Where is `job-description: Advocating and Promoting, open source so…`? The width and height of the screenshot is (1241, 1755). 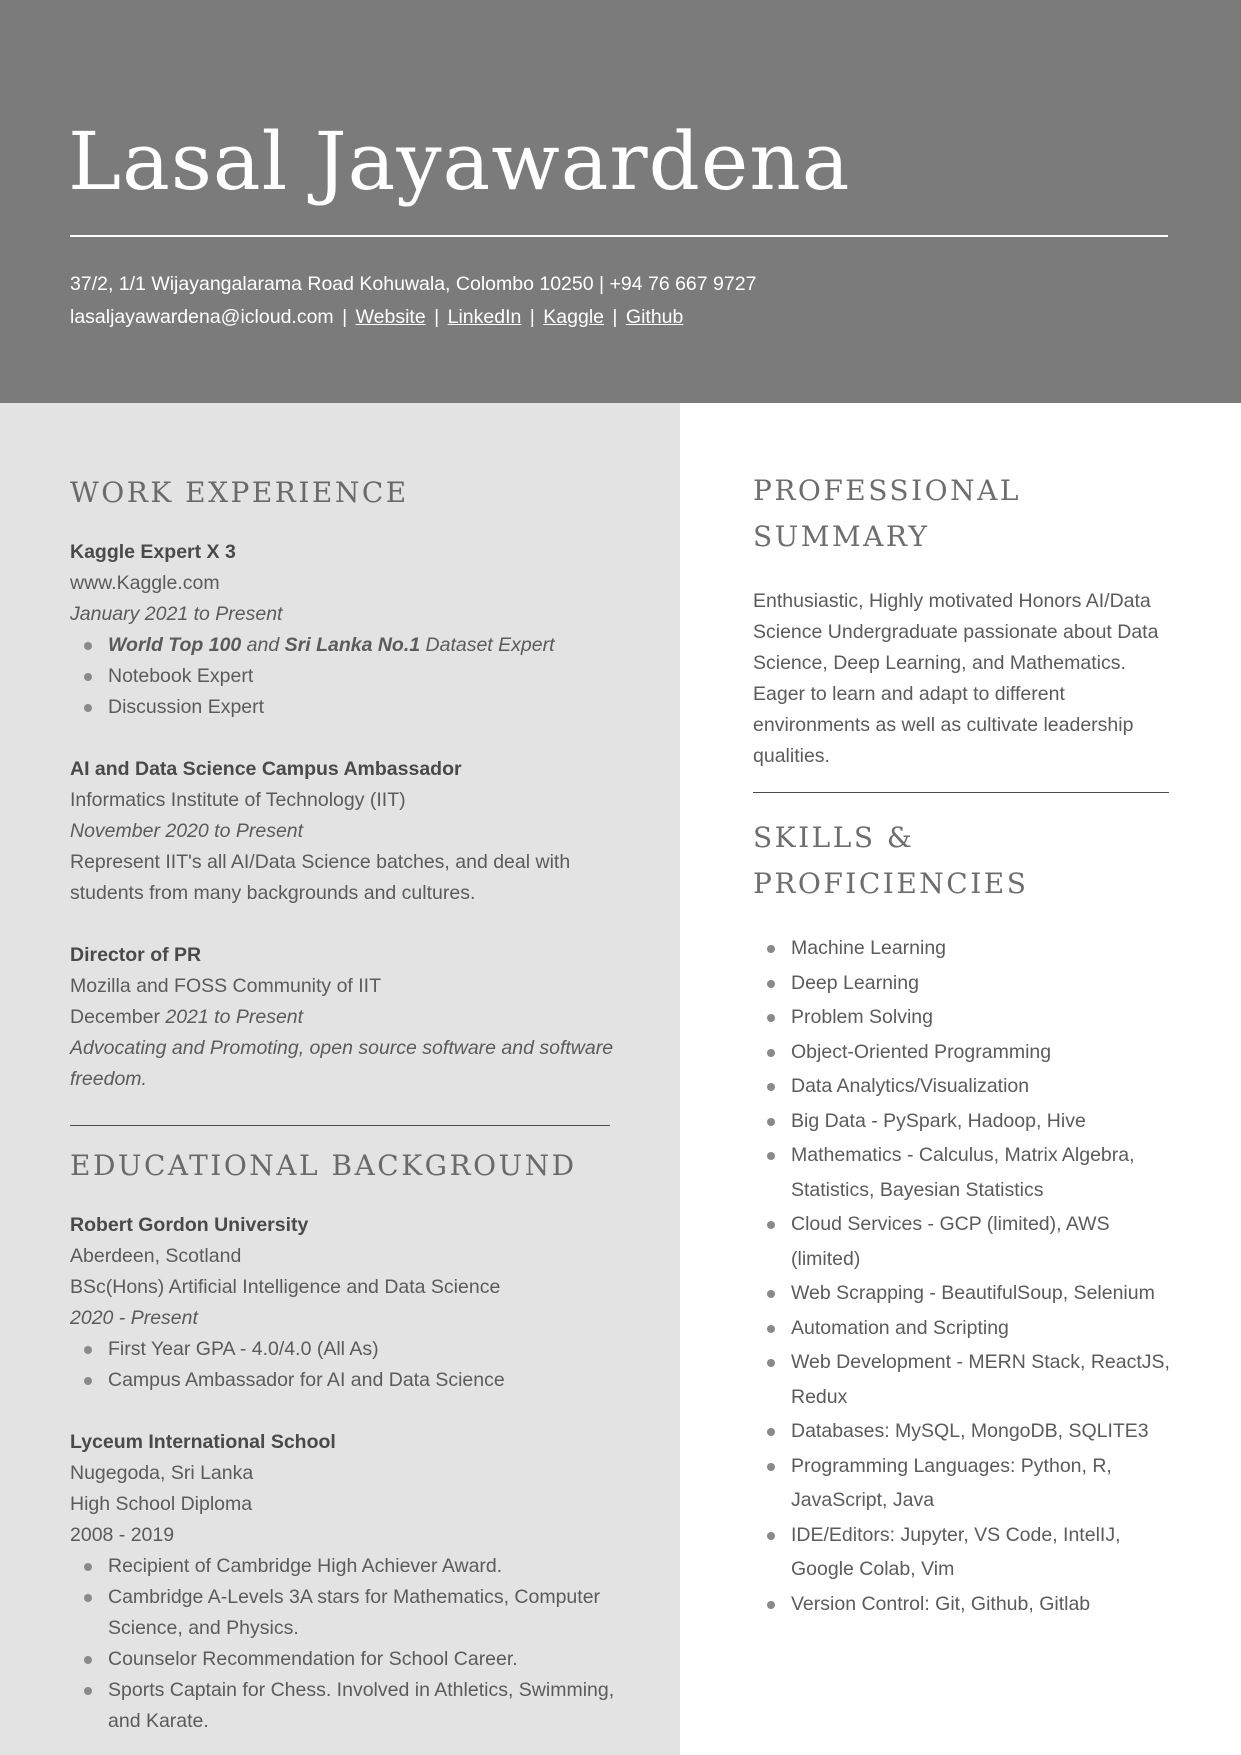 job-description: Advocating and Promoting, open source so… is located at coordinates (342, 1063).